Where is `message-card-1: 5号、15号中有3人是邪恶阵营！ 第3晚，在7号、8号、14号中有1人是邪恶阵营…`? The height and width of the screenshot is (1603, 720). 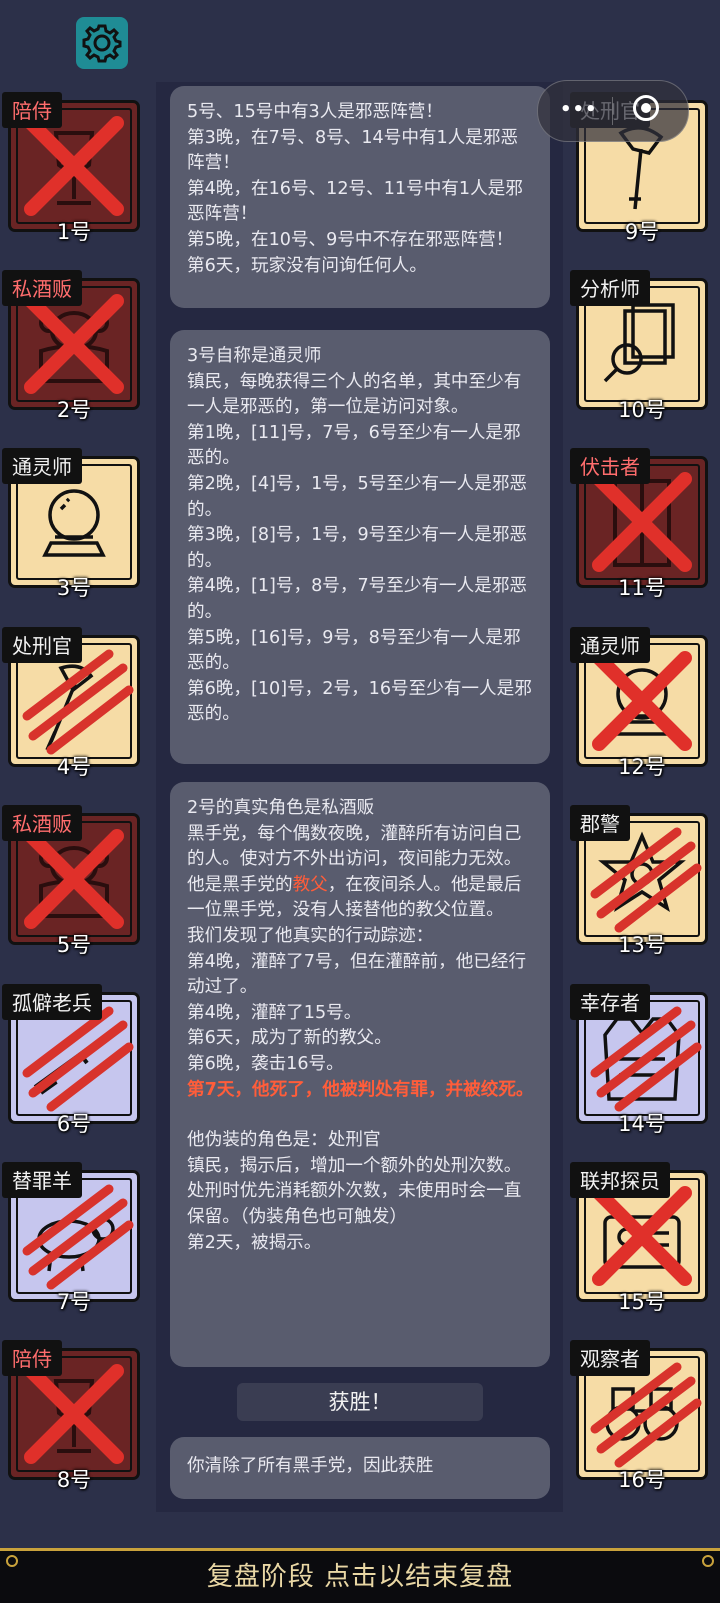
message-card-1: 5号、15号中有3人是邪恶阵营！ 第3晚，在7号、8号、14号中有1人是邪恶阵营… is located at coordinates (360, 197).